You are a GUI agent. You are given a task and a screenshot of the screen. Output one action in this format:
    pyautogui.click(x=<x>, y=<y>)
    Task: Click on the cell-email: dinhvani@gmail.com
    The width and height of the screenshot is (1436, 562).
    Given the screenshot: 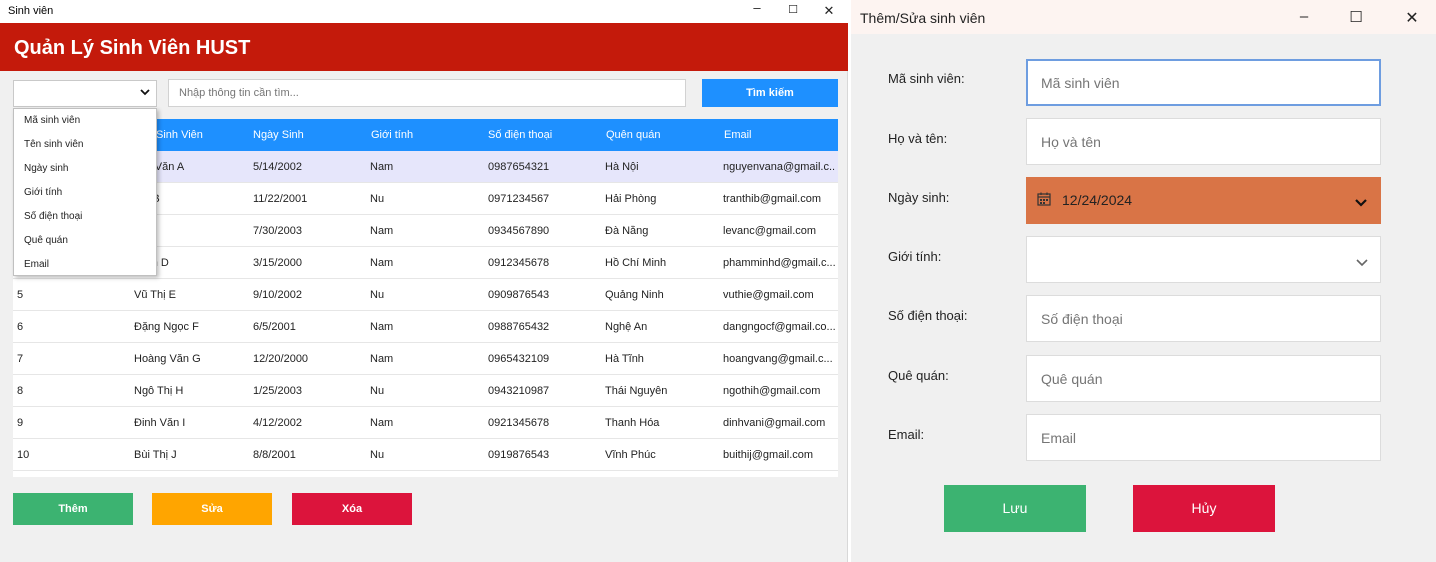 What is the action you would take?
    pyautogui.click(x=774, y=423)
    